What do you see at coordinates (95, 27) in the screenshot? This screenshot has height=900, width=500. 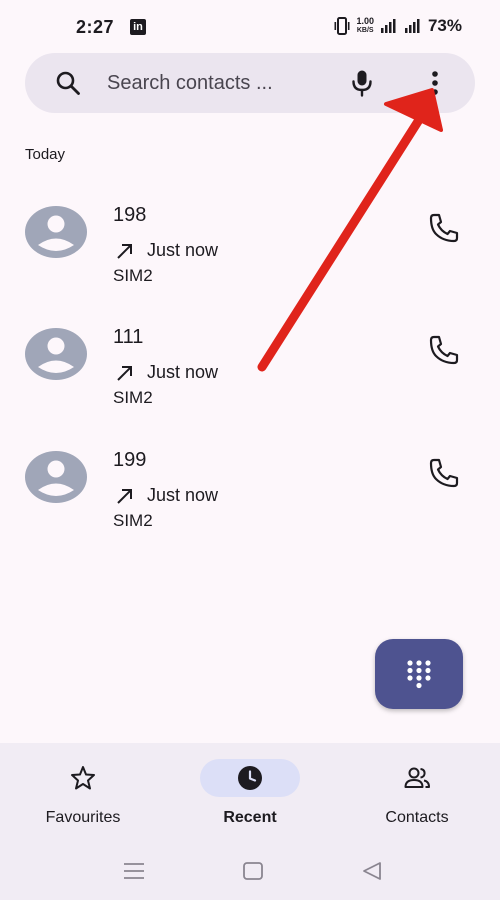 I see `status-time: 2:27` at bounding box center [95, 27].